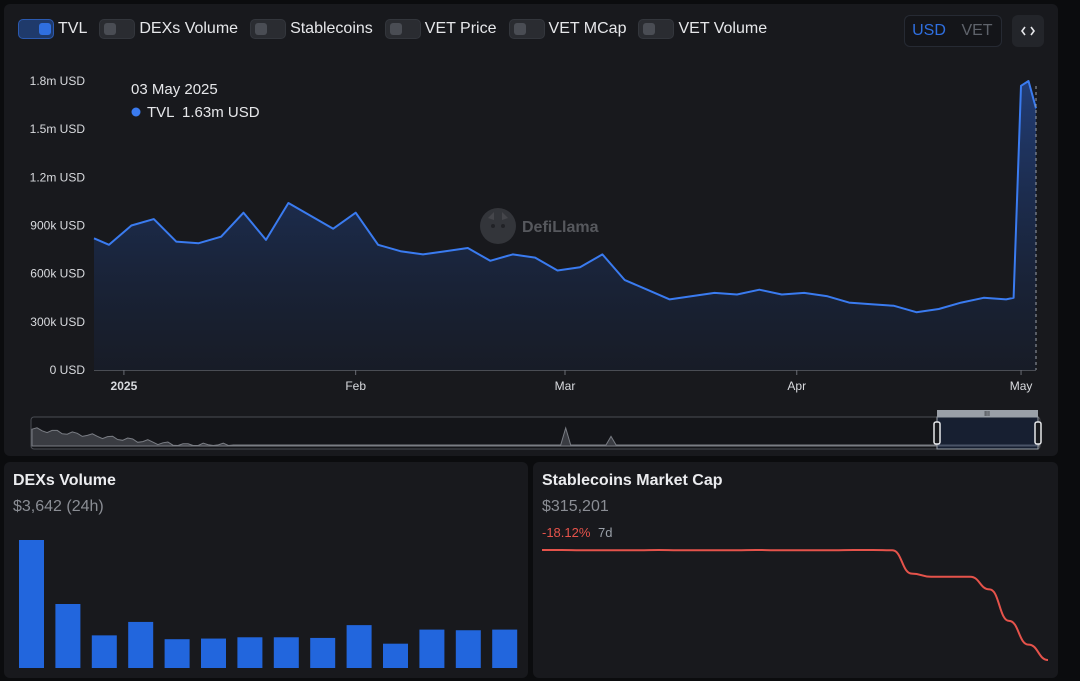 This screenshot has height=681, width=1080. Describe the element at coordinates (565, 386) in the screenshot. I see `x-tick-label: Mar` at that location.